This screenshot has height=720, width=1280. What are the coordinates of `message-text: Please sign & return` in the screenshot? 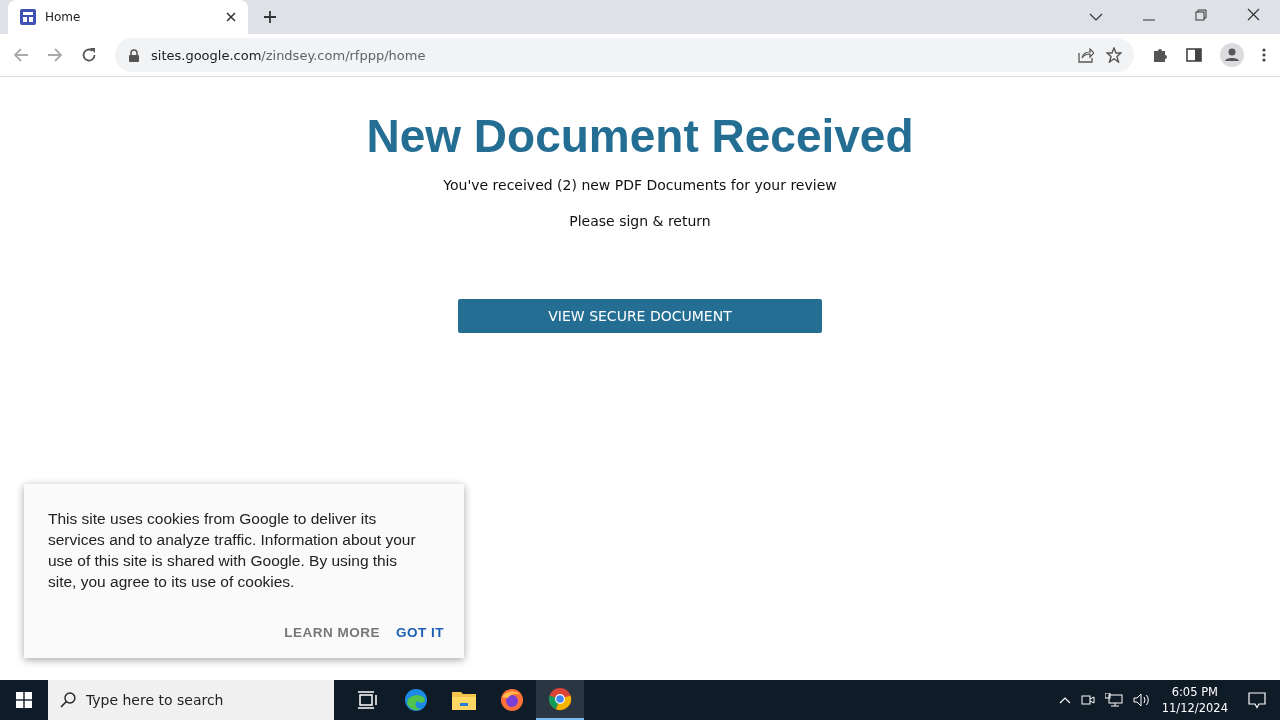 It's located at (640, 221).